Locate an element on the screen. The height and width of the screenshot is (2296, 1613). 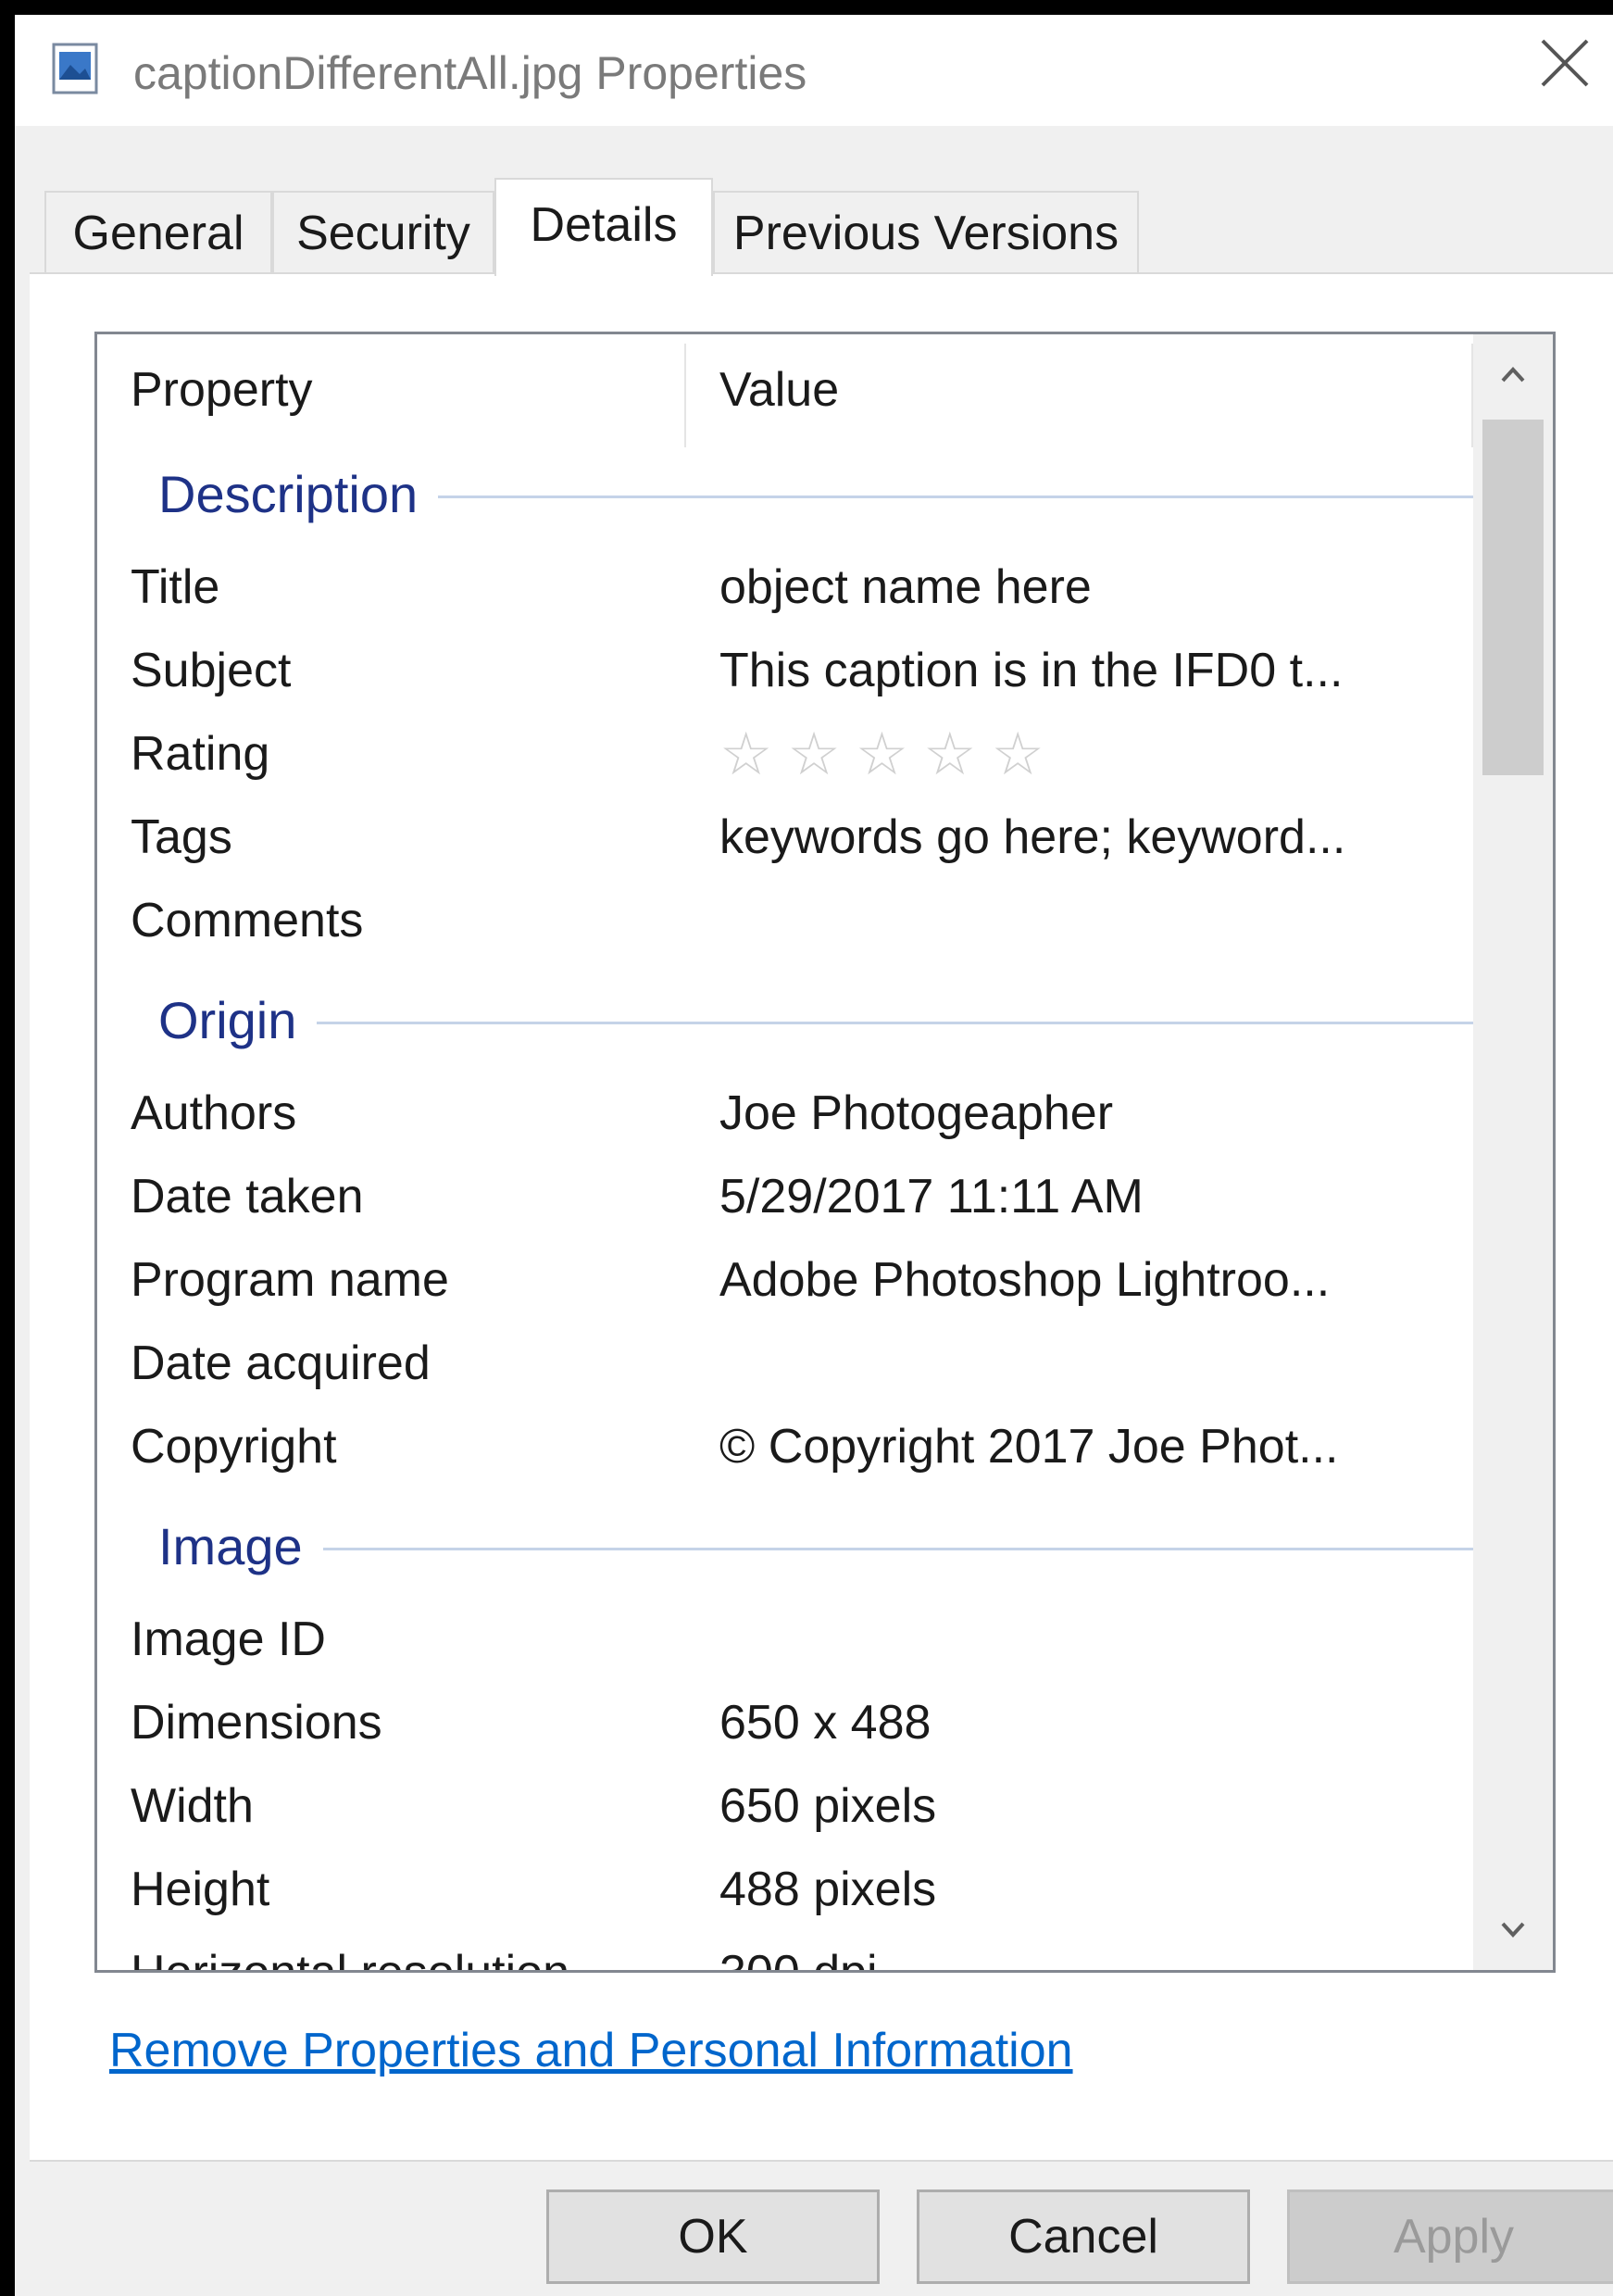
property-name: Date acquired is located at coordinates (281, 1363).